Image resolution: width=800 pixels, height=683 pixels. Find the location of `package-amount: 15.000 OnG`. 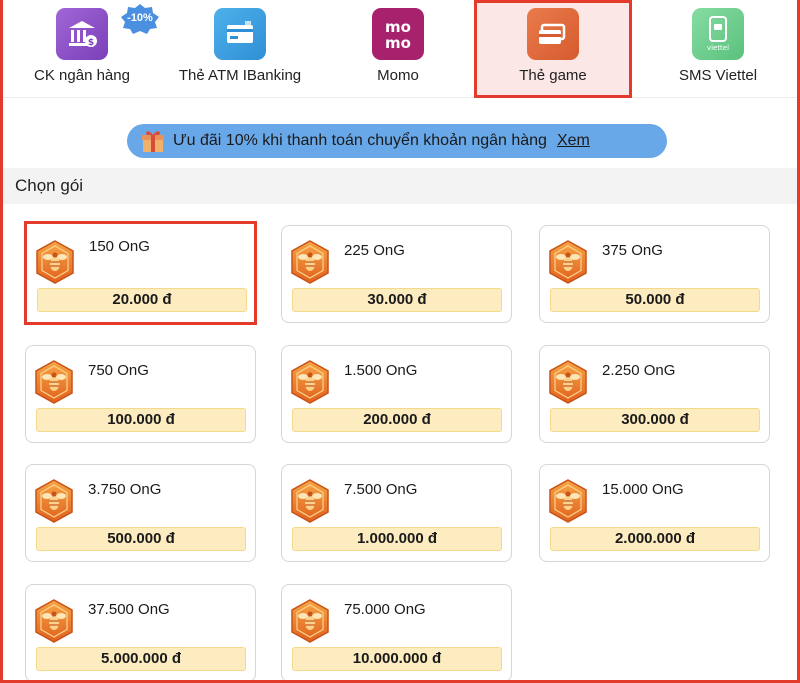

package-amount: 15.000 OnG is located at coordinates (643, 489).